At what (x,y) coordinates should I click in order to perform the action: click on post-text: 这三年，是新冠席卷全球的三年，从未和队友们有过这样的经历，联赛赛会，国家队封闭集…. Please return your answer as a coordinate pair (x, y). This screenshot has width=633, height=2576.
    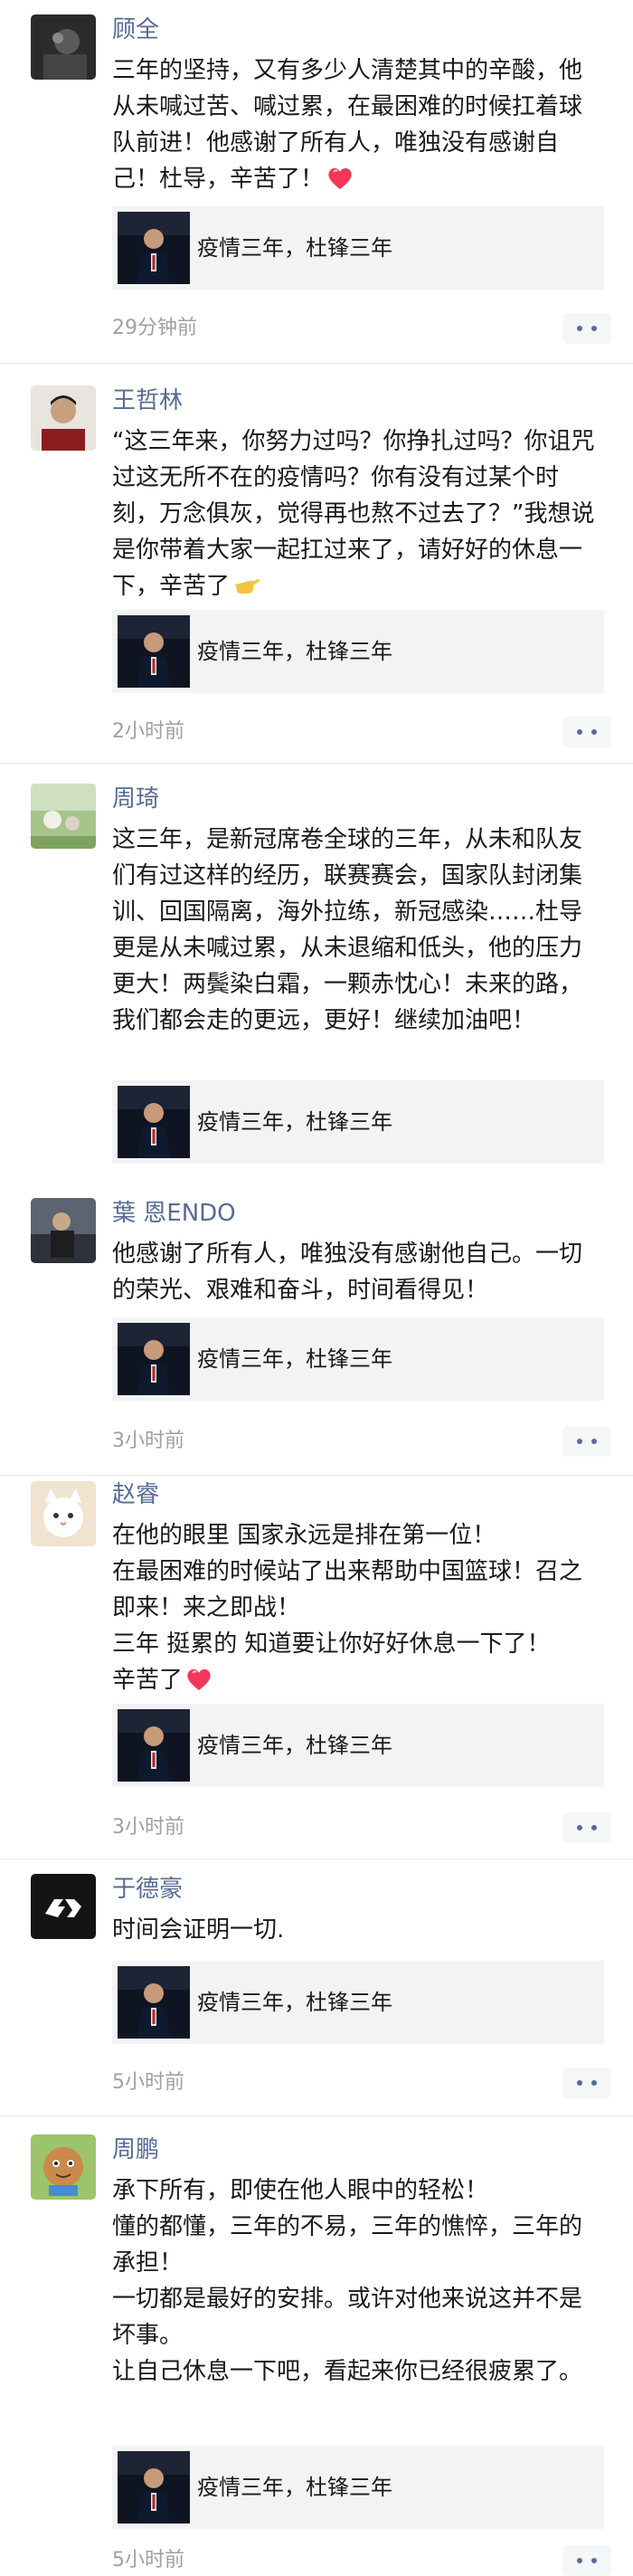
    Looking at the image, I should click on (347, 930).